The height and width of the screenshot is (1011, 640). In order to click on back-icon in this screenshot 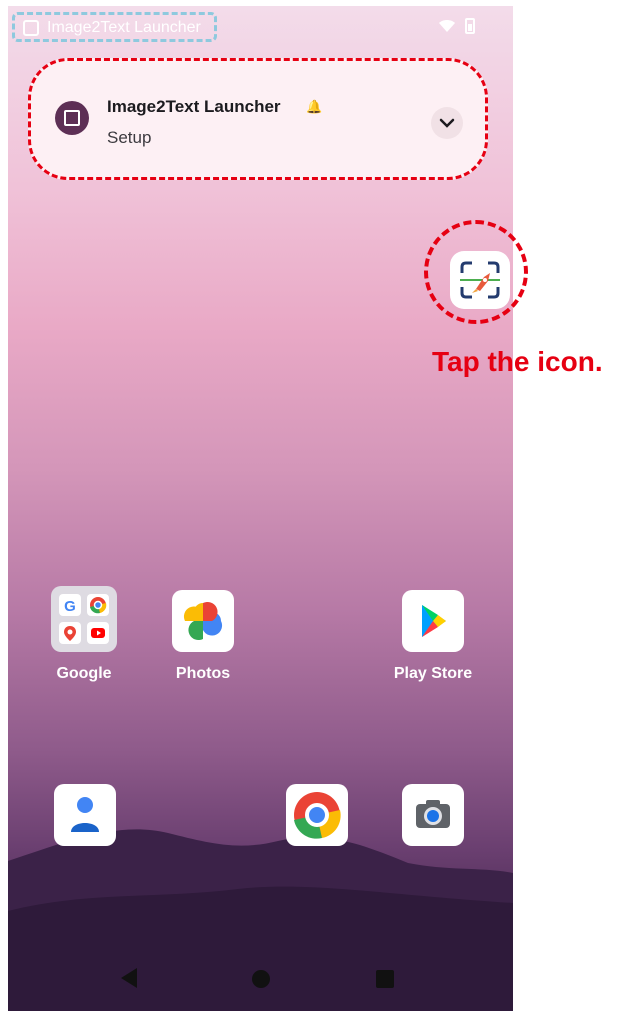, I will do `click(129, 978)`.